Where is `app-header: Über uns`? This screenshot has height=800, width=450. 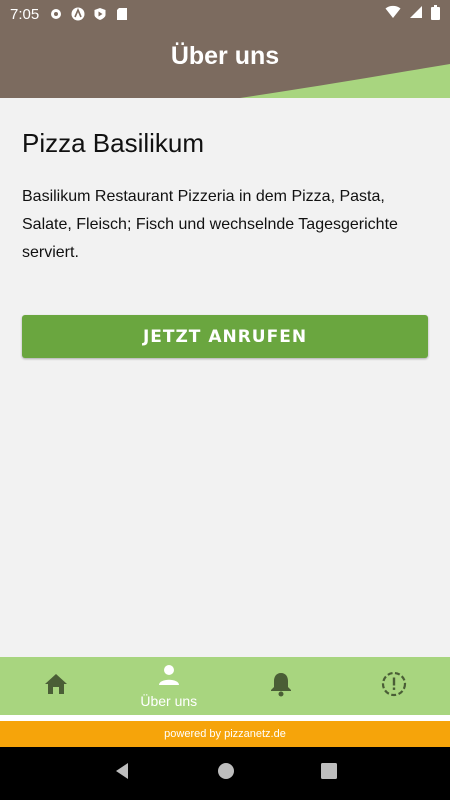
app-header: Über uns is located at coordinates (225, 63).